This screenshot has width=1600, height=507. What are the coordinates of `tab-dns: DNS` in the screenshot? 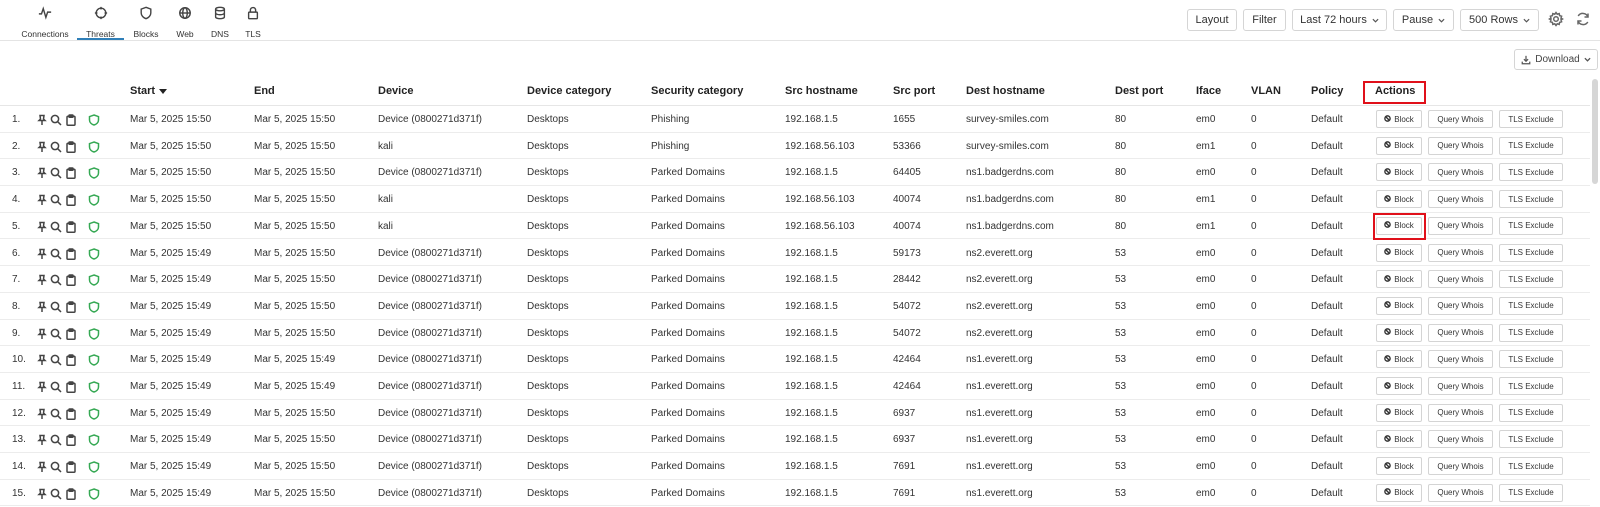 It's located at (220, 20).